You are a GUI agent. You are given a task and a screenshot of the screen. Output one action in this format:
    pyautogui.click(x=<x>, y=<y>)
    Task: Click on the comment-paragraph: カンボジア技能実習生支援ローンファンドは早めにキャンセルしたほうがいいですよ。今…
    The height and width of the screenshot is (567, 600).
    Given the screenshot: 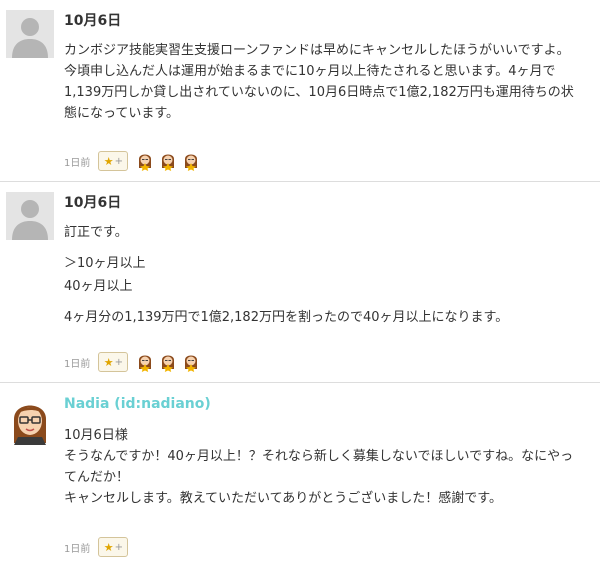 What is the action you would take?
    pyautogui.click(x=319, y=82)
    